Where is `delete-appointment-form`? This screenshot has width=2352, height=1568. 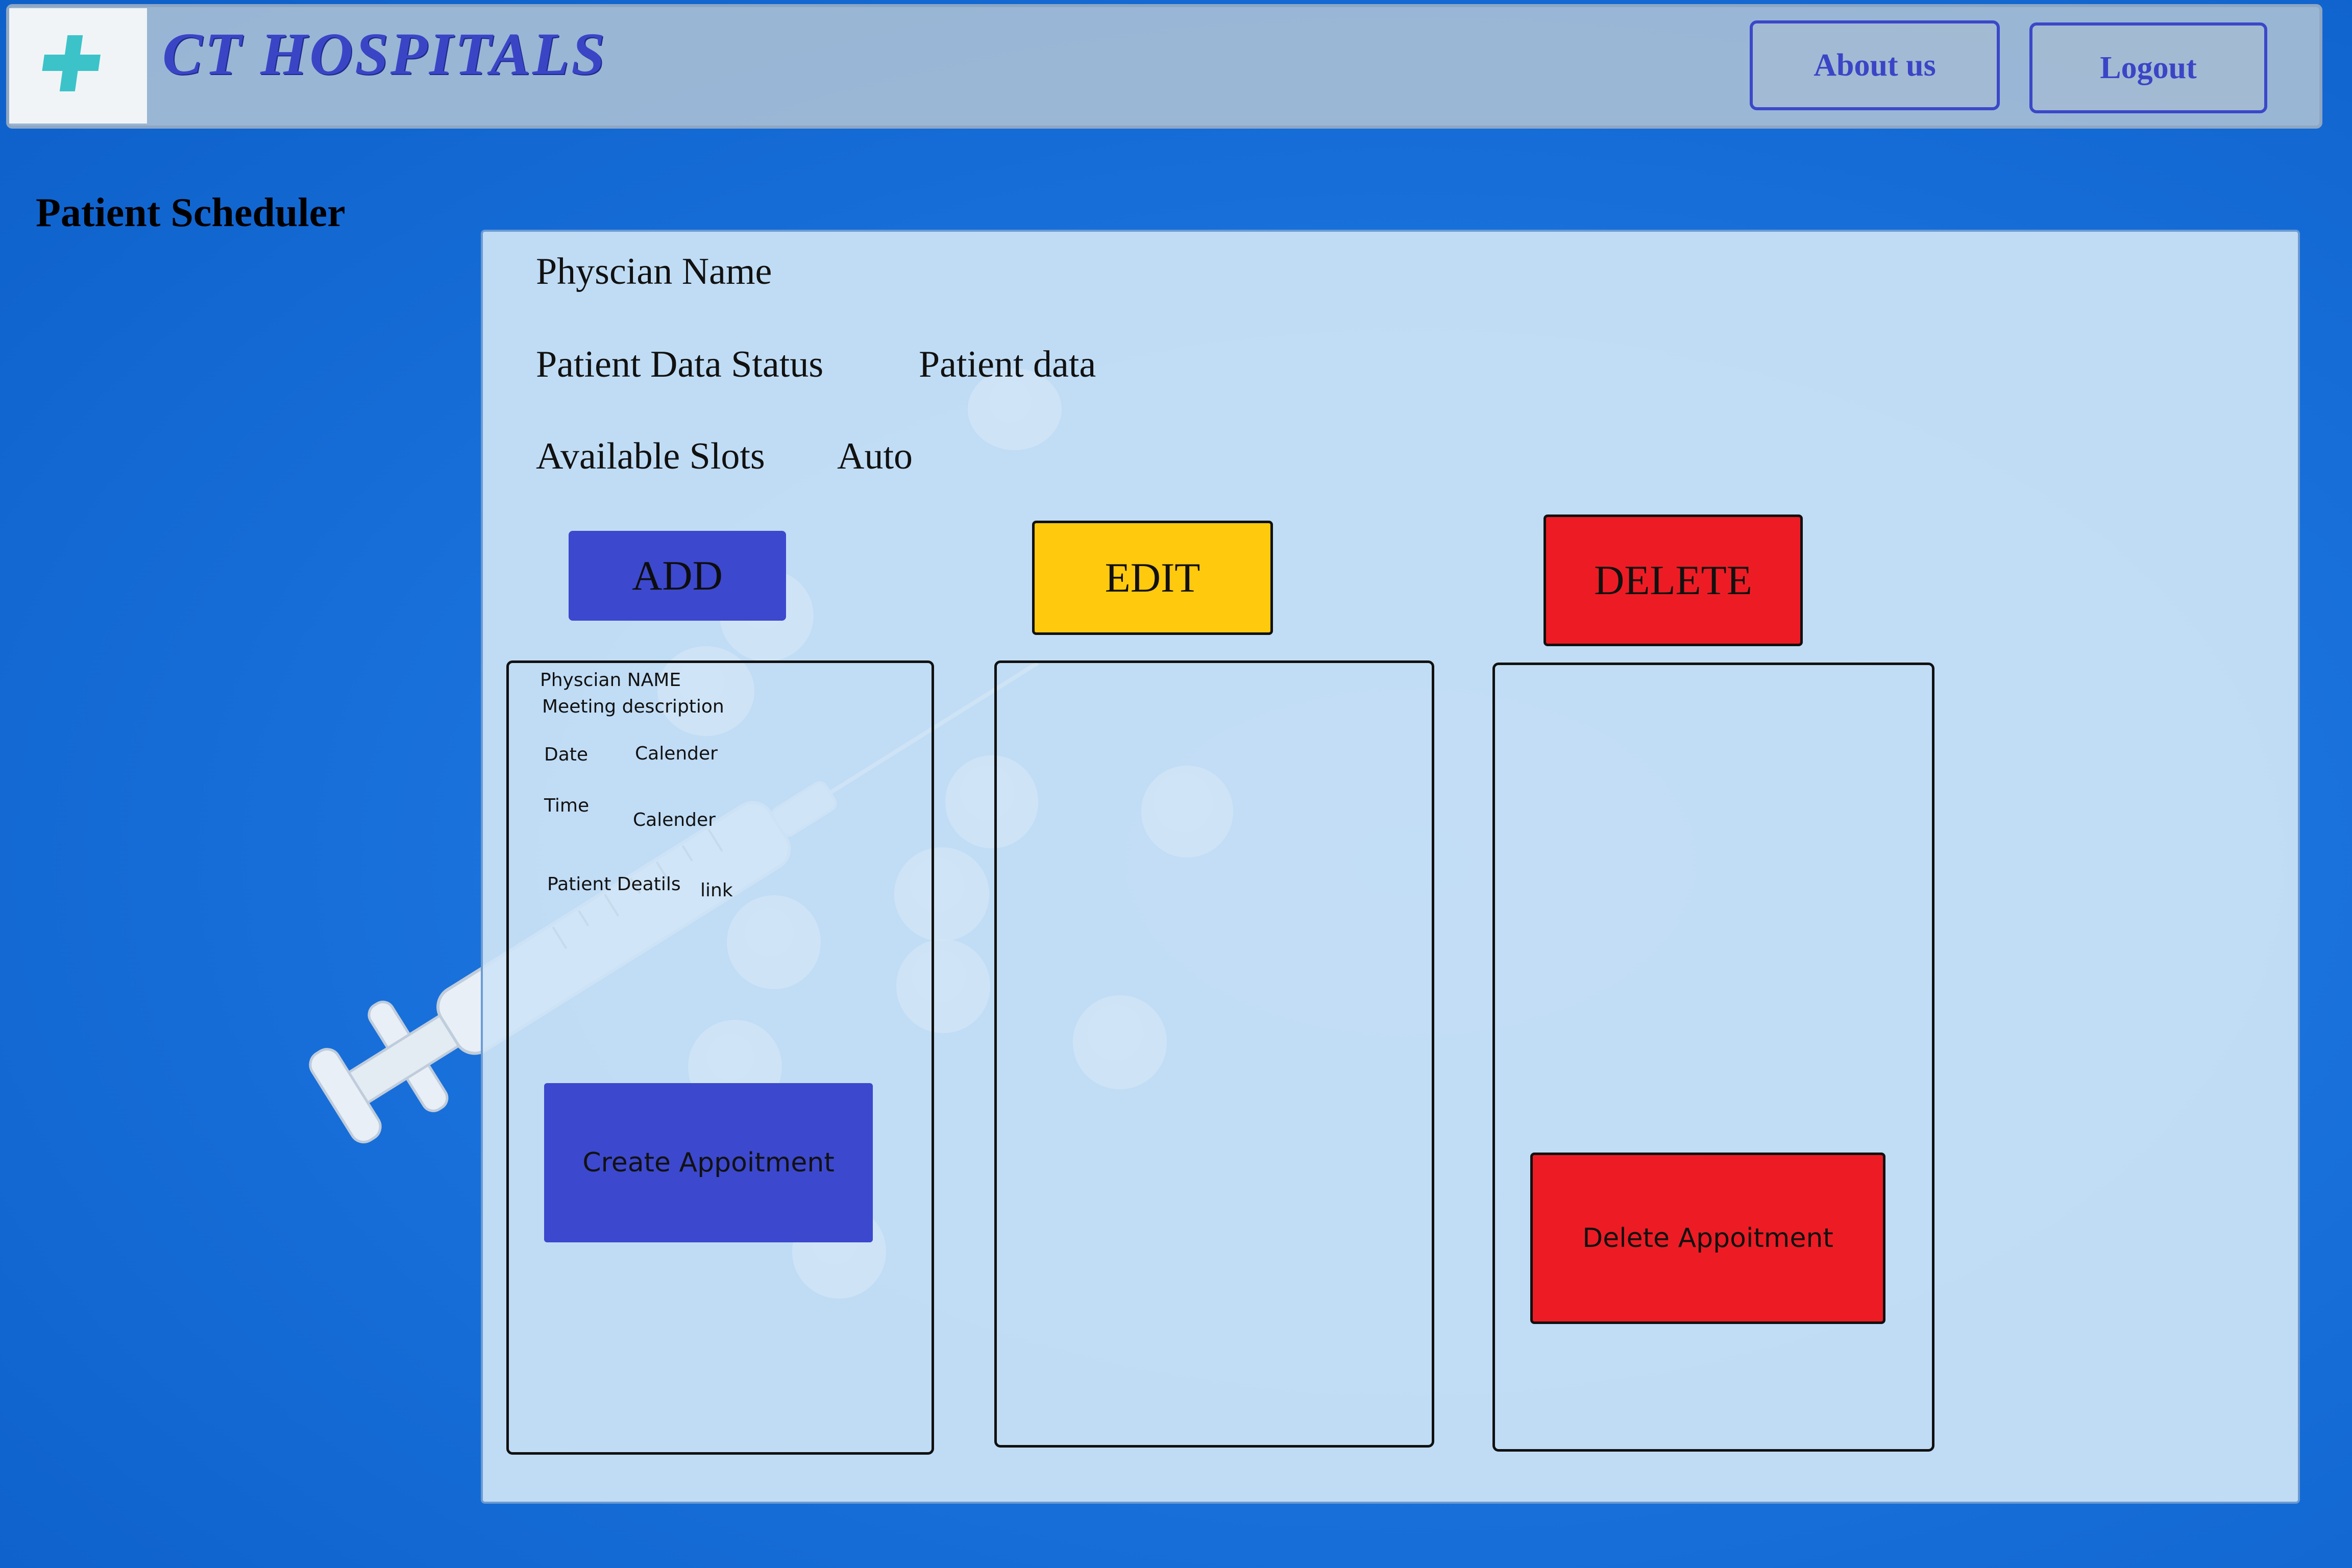 delete-appointment-form is located at coordinates (1713, 1057).